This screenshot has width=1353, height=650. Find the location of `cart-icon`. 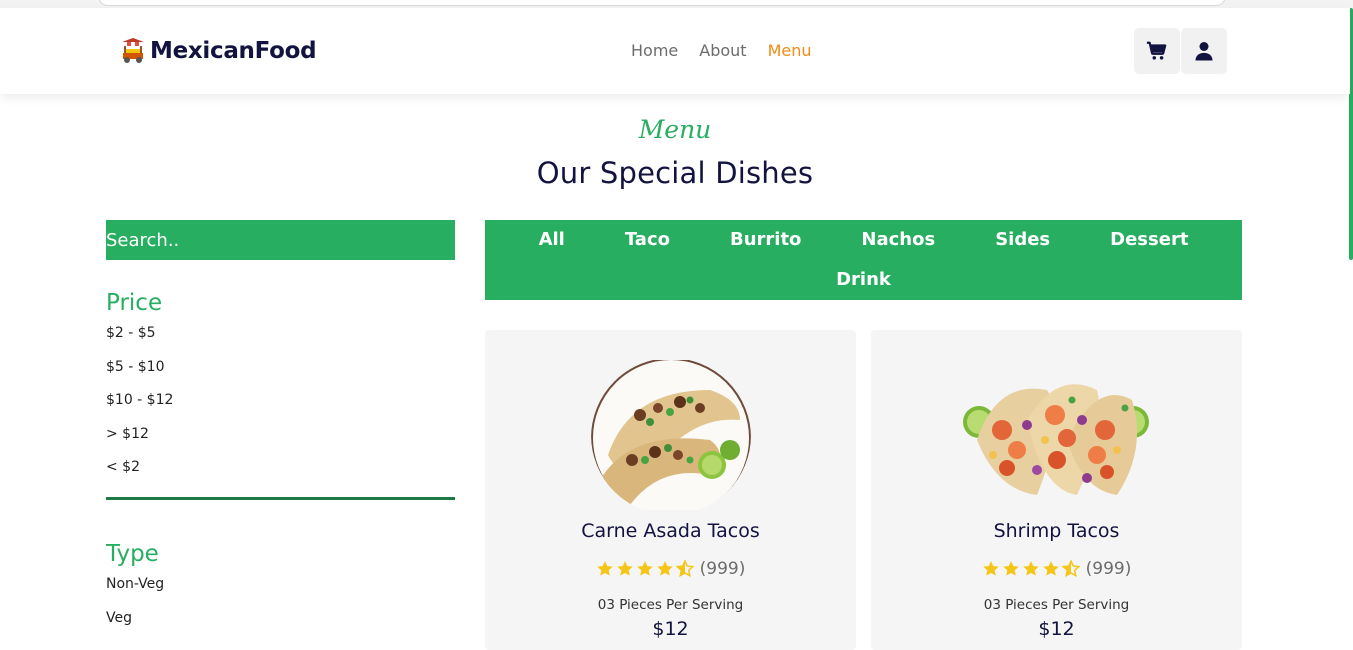

cart-icon is located at coordinates (1156, 50).